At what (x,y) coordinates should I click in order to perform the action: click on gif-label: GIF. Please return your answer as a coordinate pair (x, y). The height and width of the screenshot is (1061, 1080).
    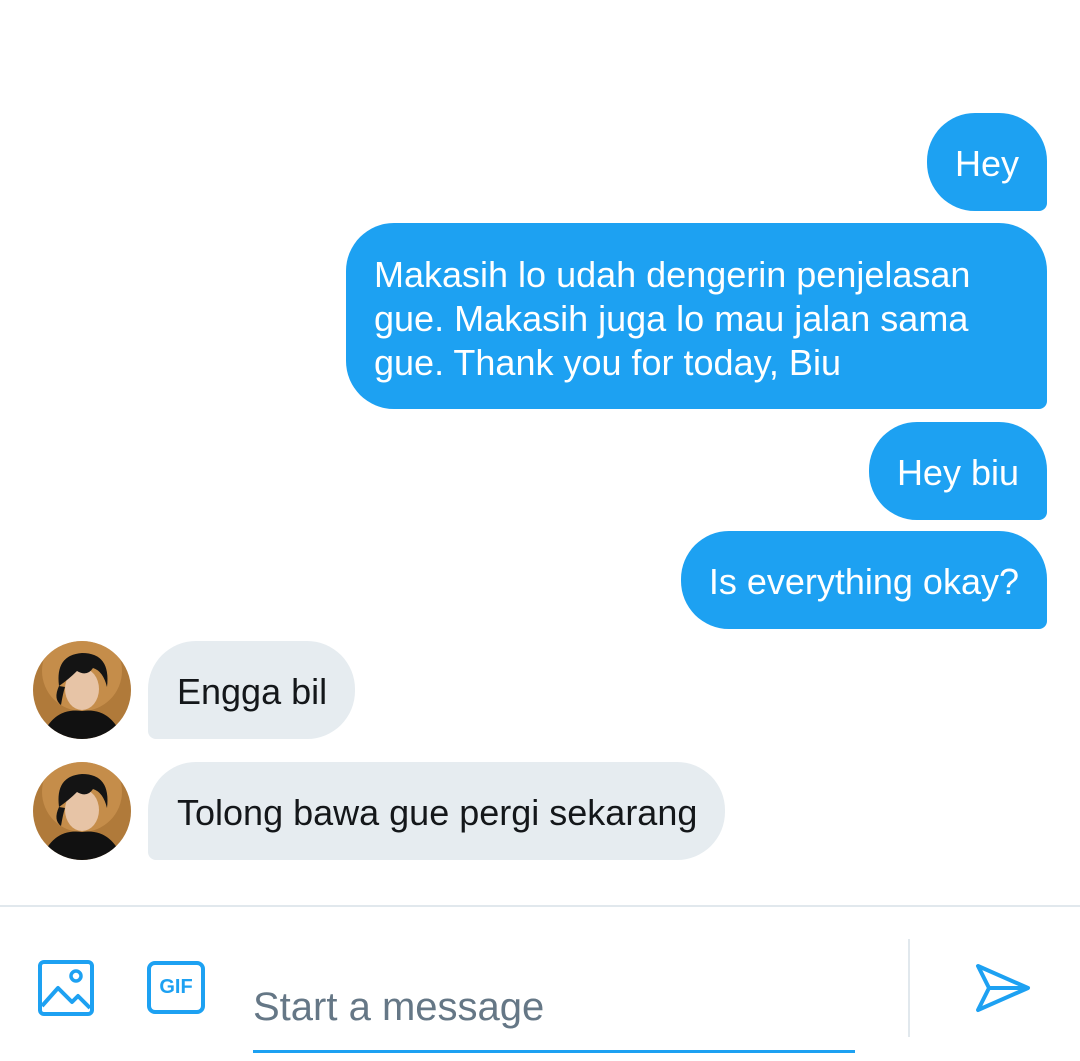
    Looking at the image, I should click on (176, 987).